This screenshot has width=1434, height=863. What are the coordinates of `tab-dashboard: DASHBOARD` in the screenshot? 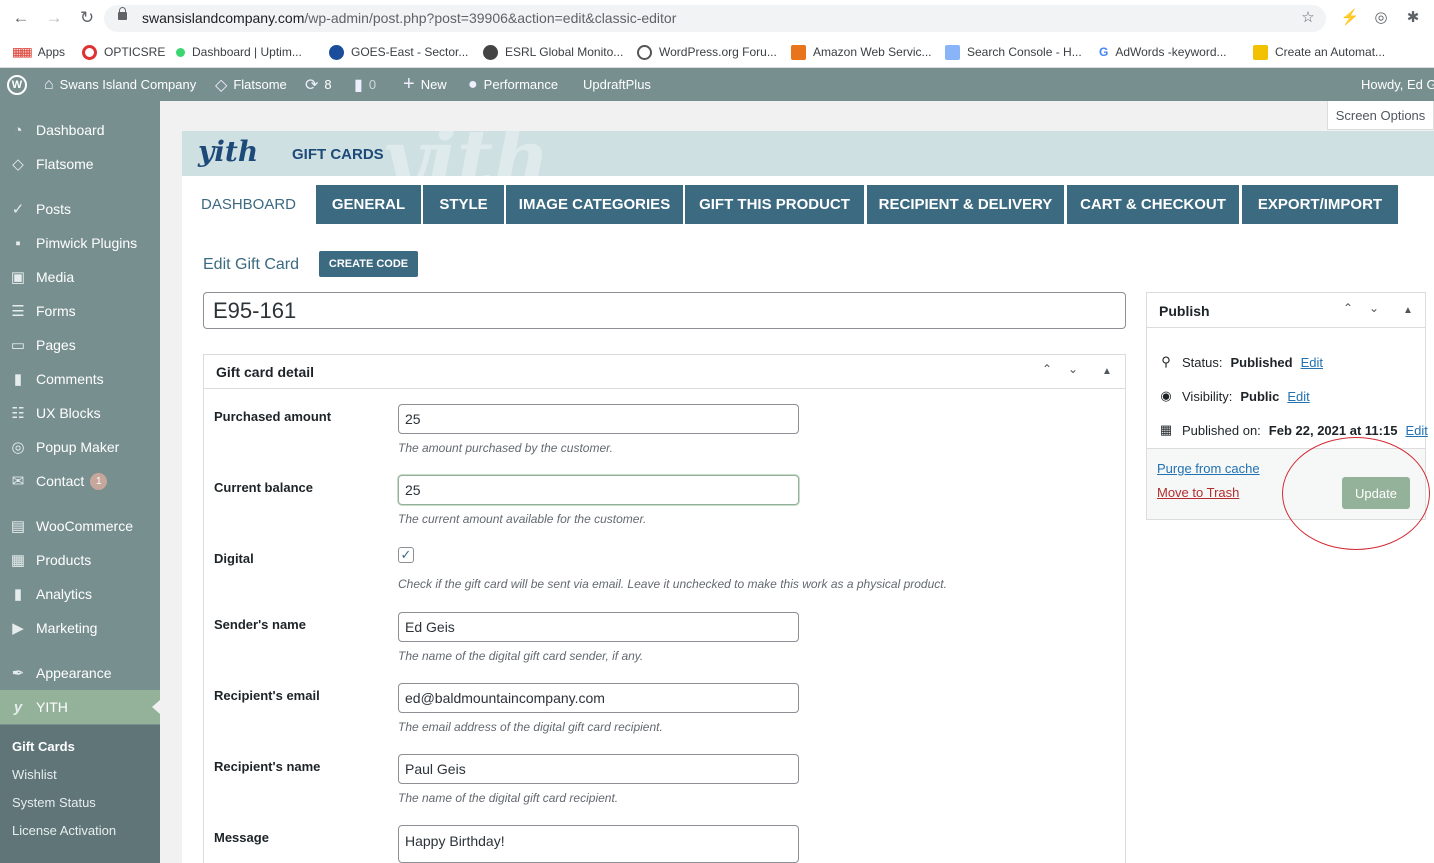 It's located at (248, 204).